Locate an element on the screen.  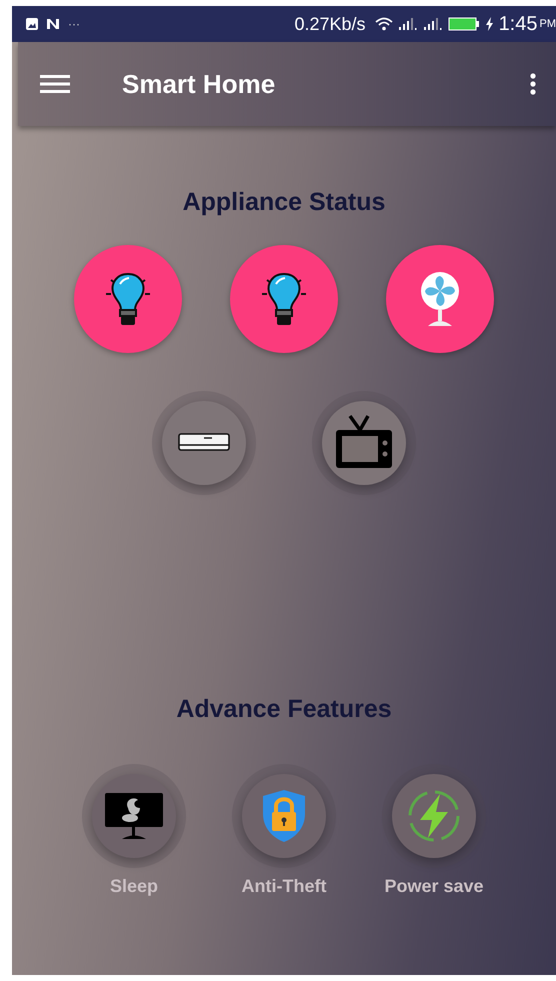
air-conditioner-icon is located at coordinates (204, 443).